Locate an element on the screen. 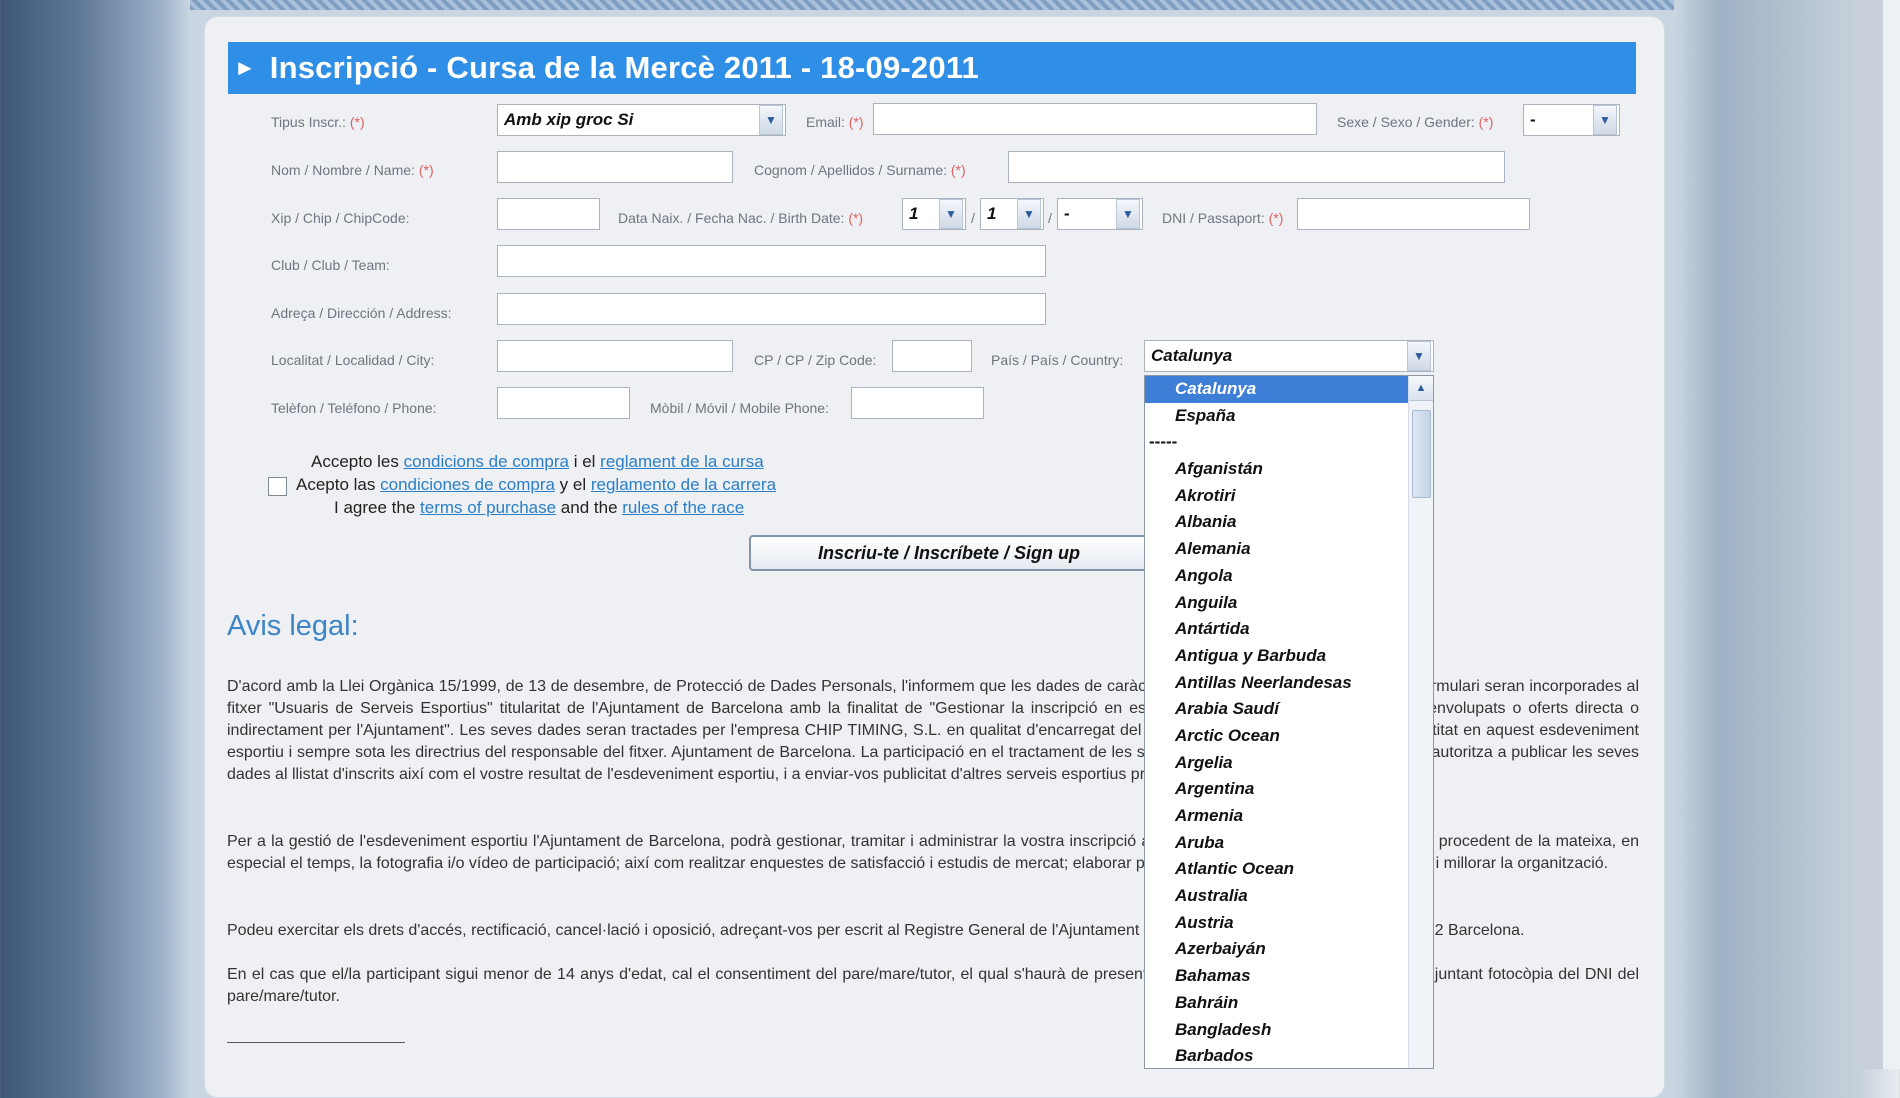  country-option: Argelia is located at coordinates (1277, 763).